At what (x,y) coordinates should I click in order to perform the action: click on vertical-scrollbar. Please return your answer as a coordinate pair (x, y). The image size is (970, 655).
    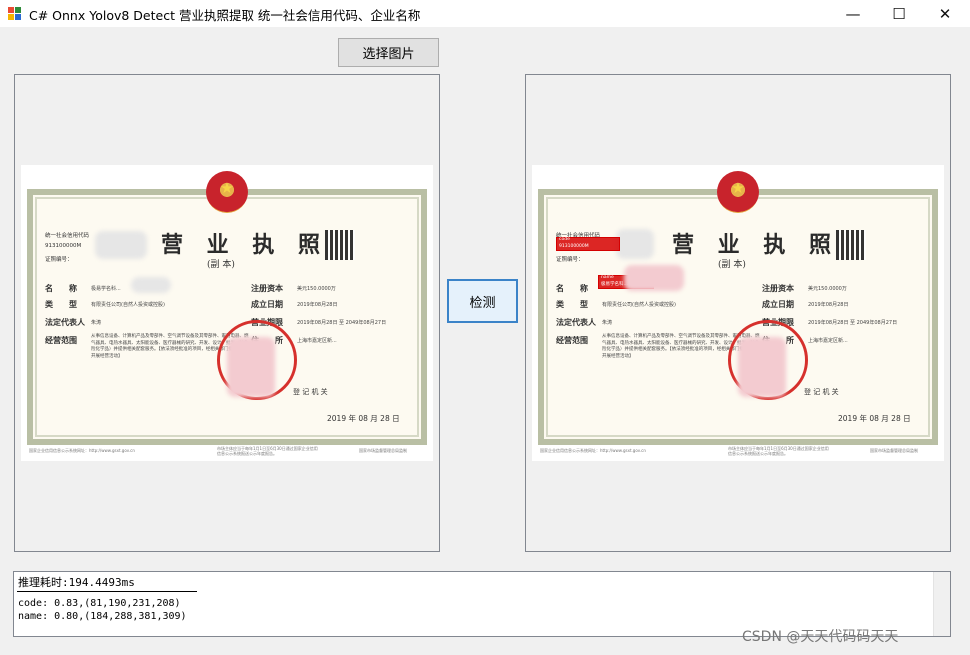
    Looking at the image, I should click on (941, 604).